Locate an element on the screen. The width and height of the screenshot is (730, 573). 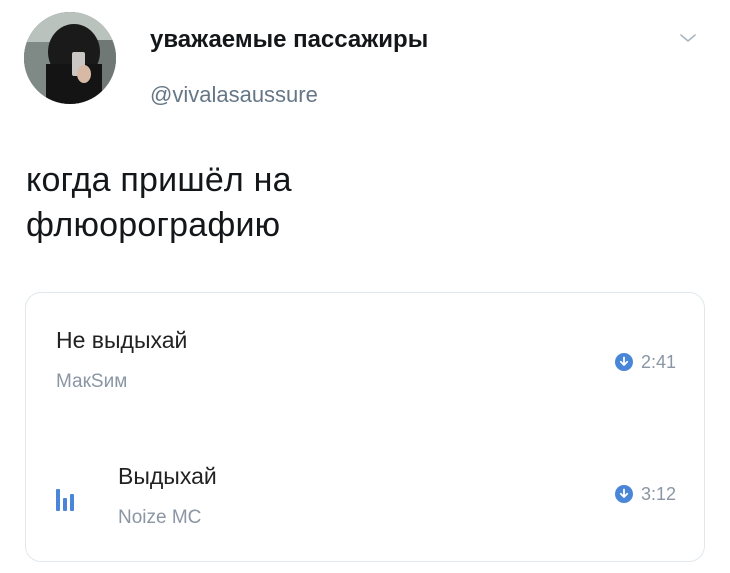
track-download: 2:41 is located at coordinates (645, 362).